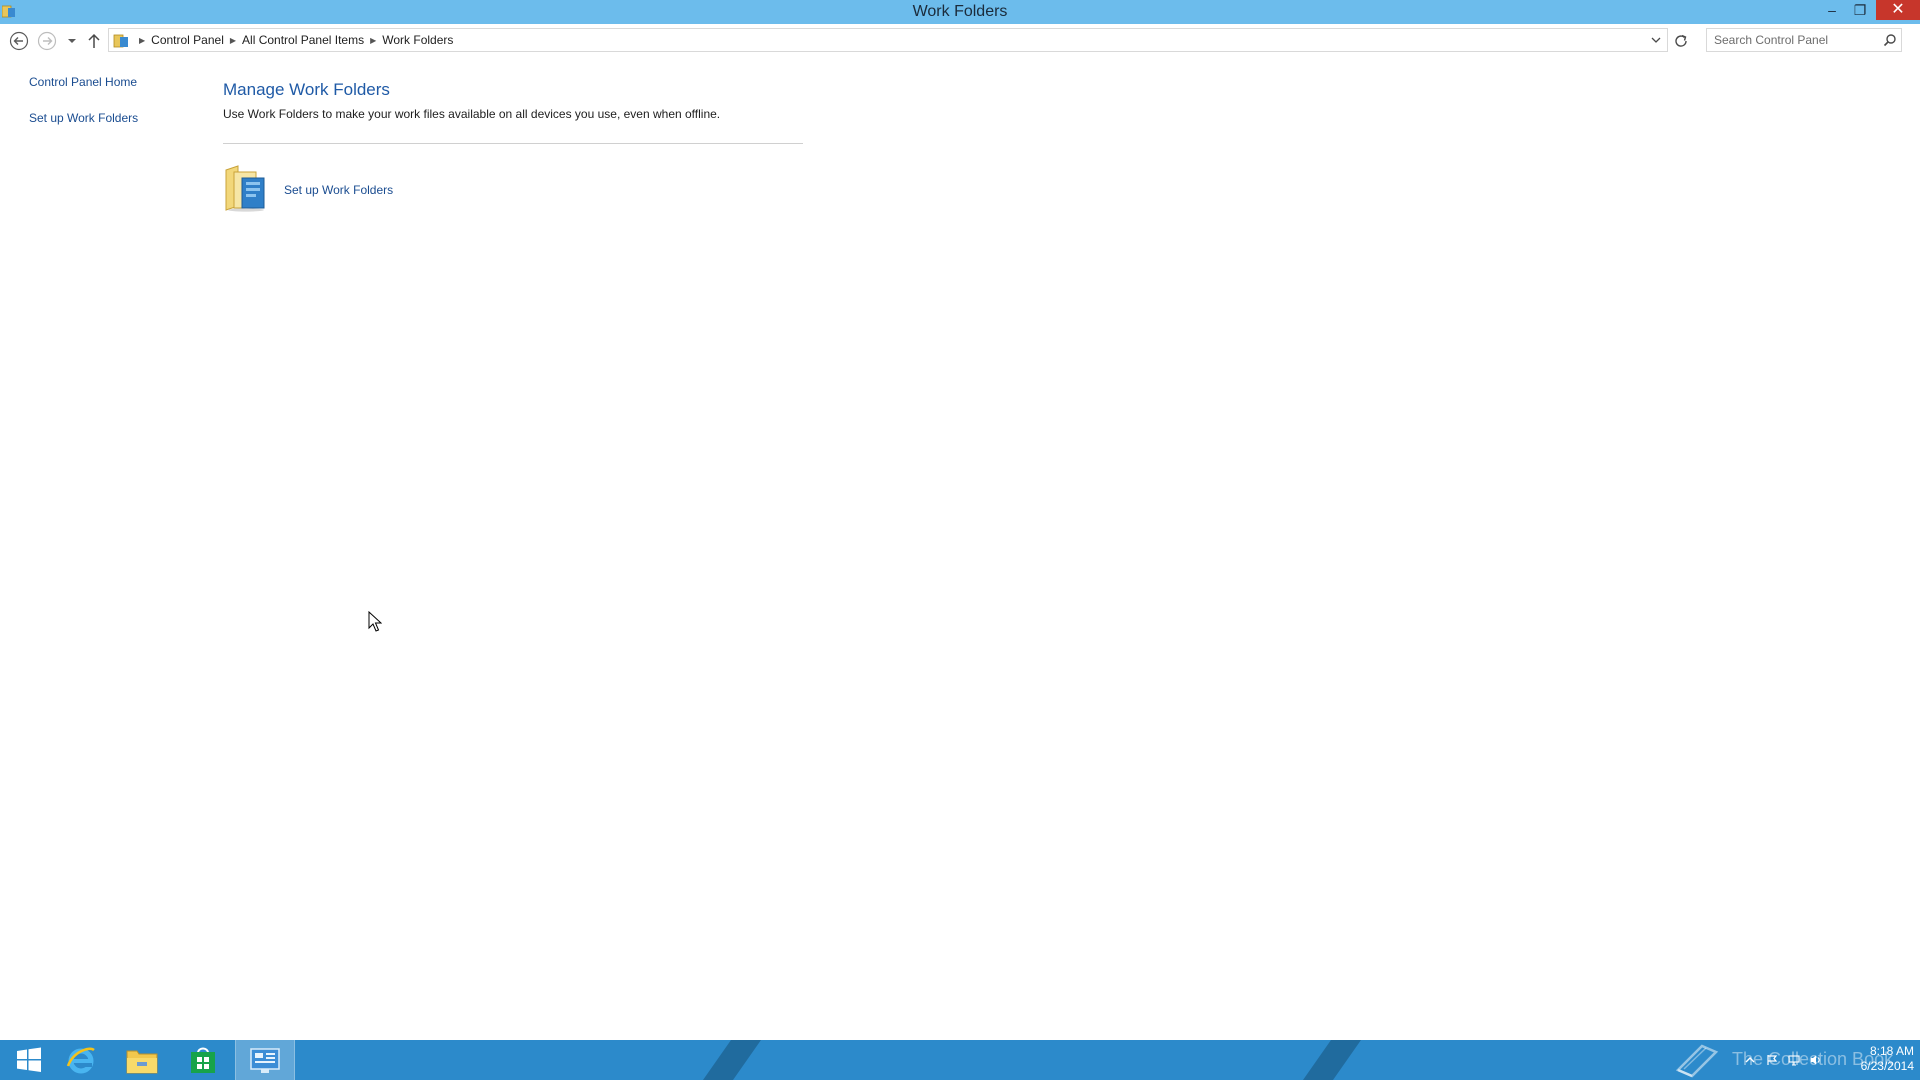 Image resolution: width=1920 pixels, height=1080 pixels. What do you see at coordinates (1832, 10) in the screenshot?
I see `minimize-button: –` at bounding box center [1832, 10].